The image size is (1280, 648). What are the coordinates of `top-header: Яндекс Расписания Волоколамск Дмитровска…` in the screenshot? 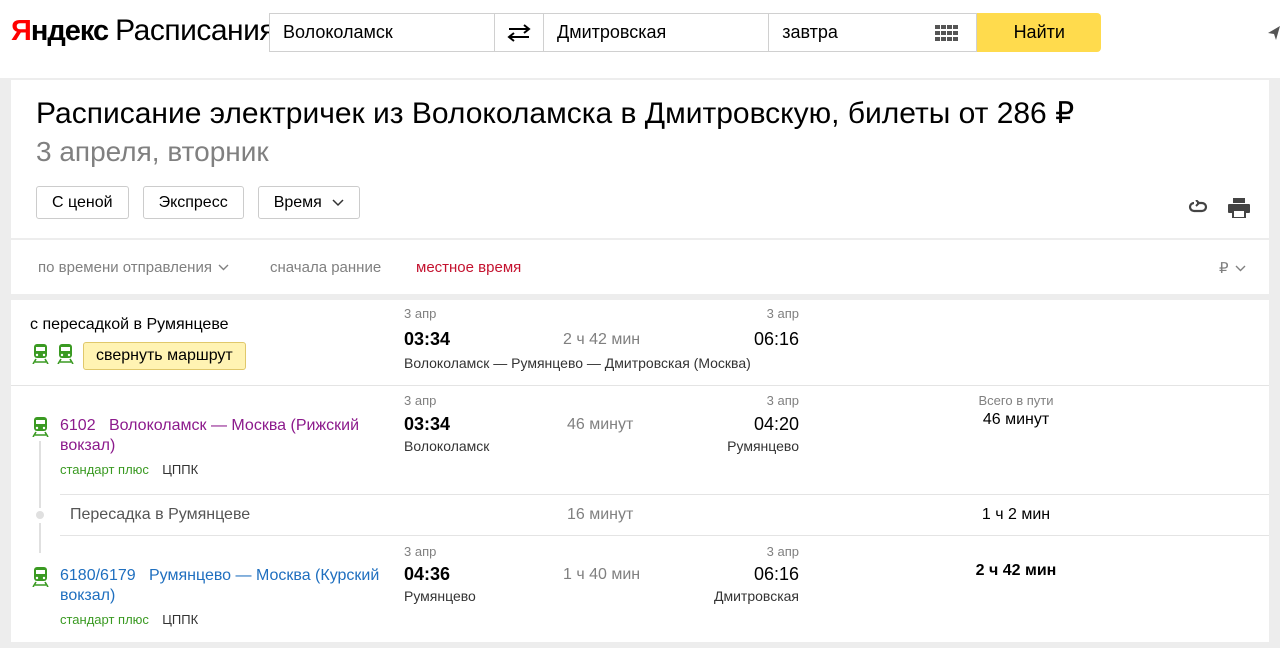 It's located at (640, 39).